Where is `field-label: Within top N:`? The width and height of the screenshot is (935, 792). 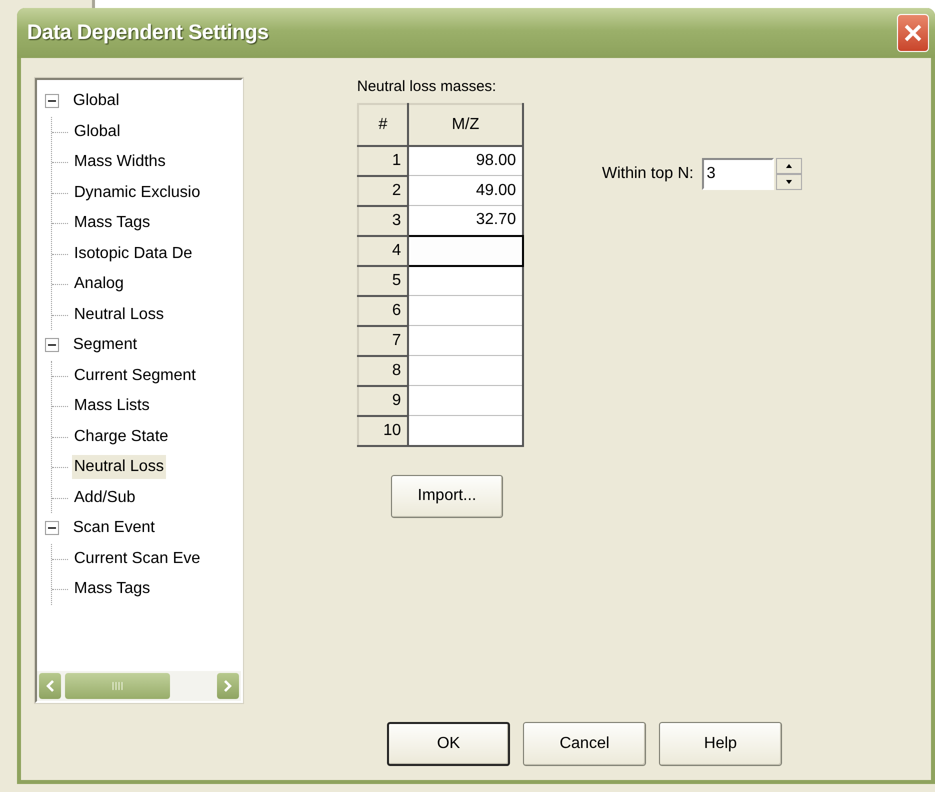
field-label: Within top N: is located at coordinates (648, 174).